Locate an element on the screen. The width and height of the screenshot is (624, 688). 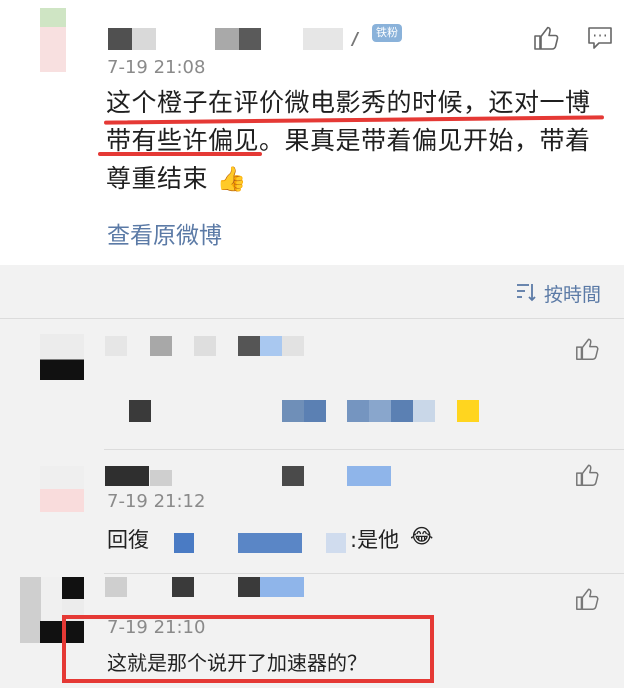
emoji-redacted is located at coordinates (468, 411).